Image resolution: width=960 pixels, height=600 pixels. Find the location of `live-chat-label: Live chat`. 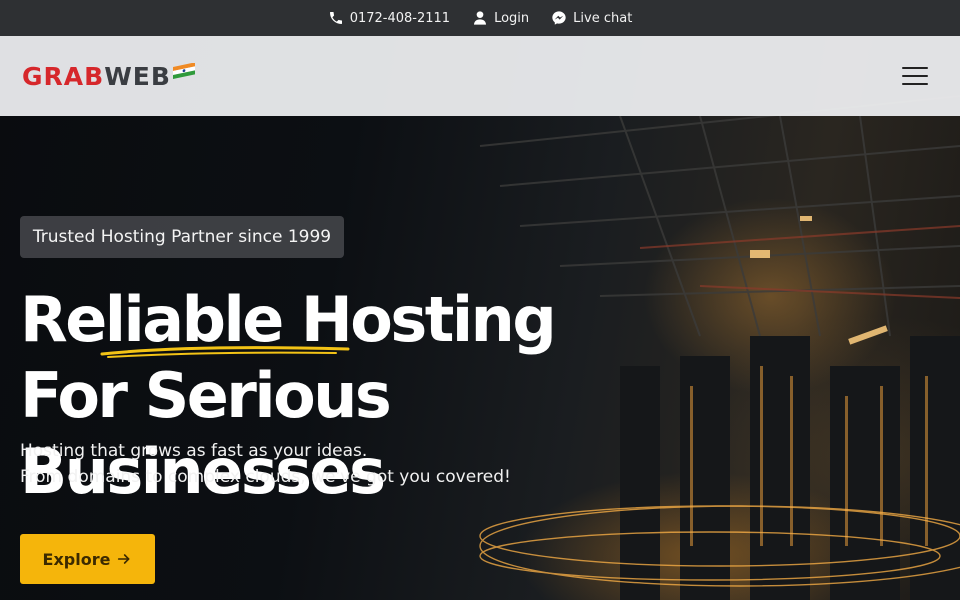

live-chat-label: Live chat is located at coordinates (603, 18).